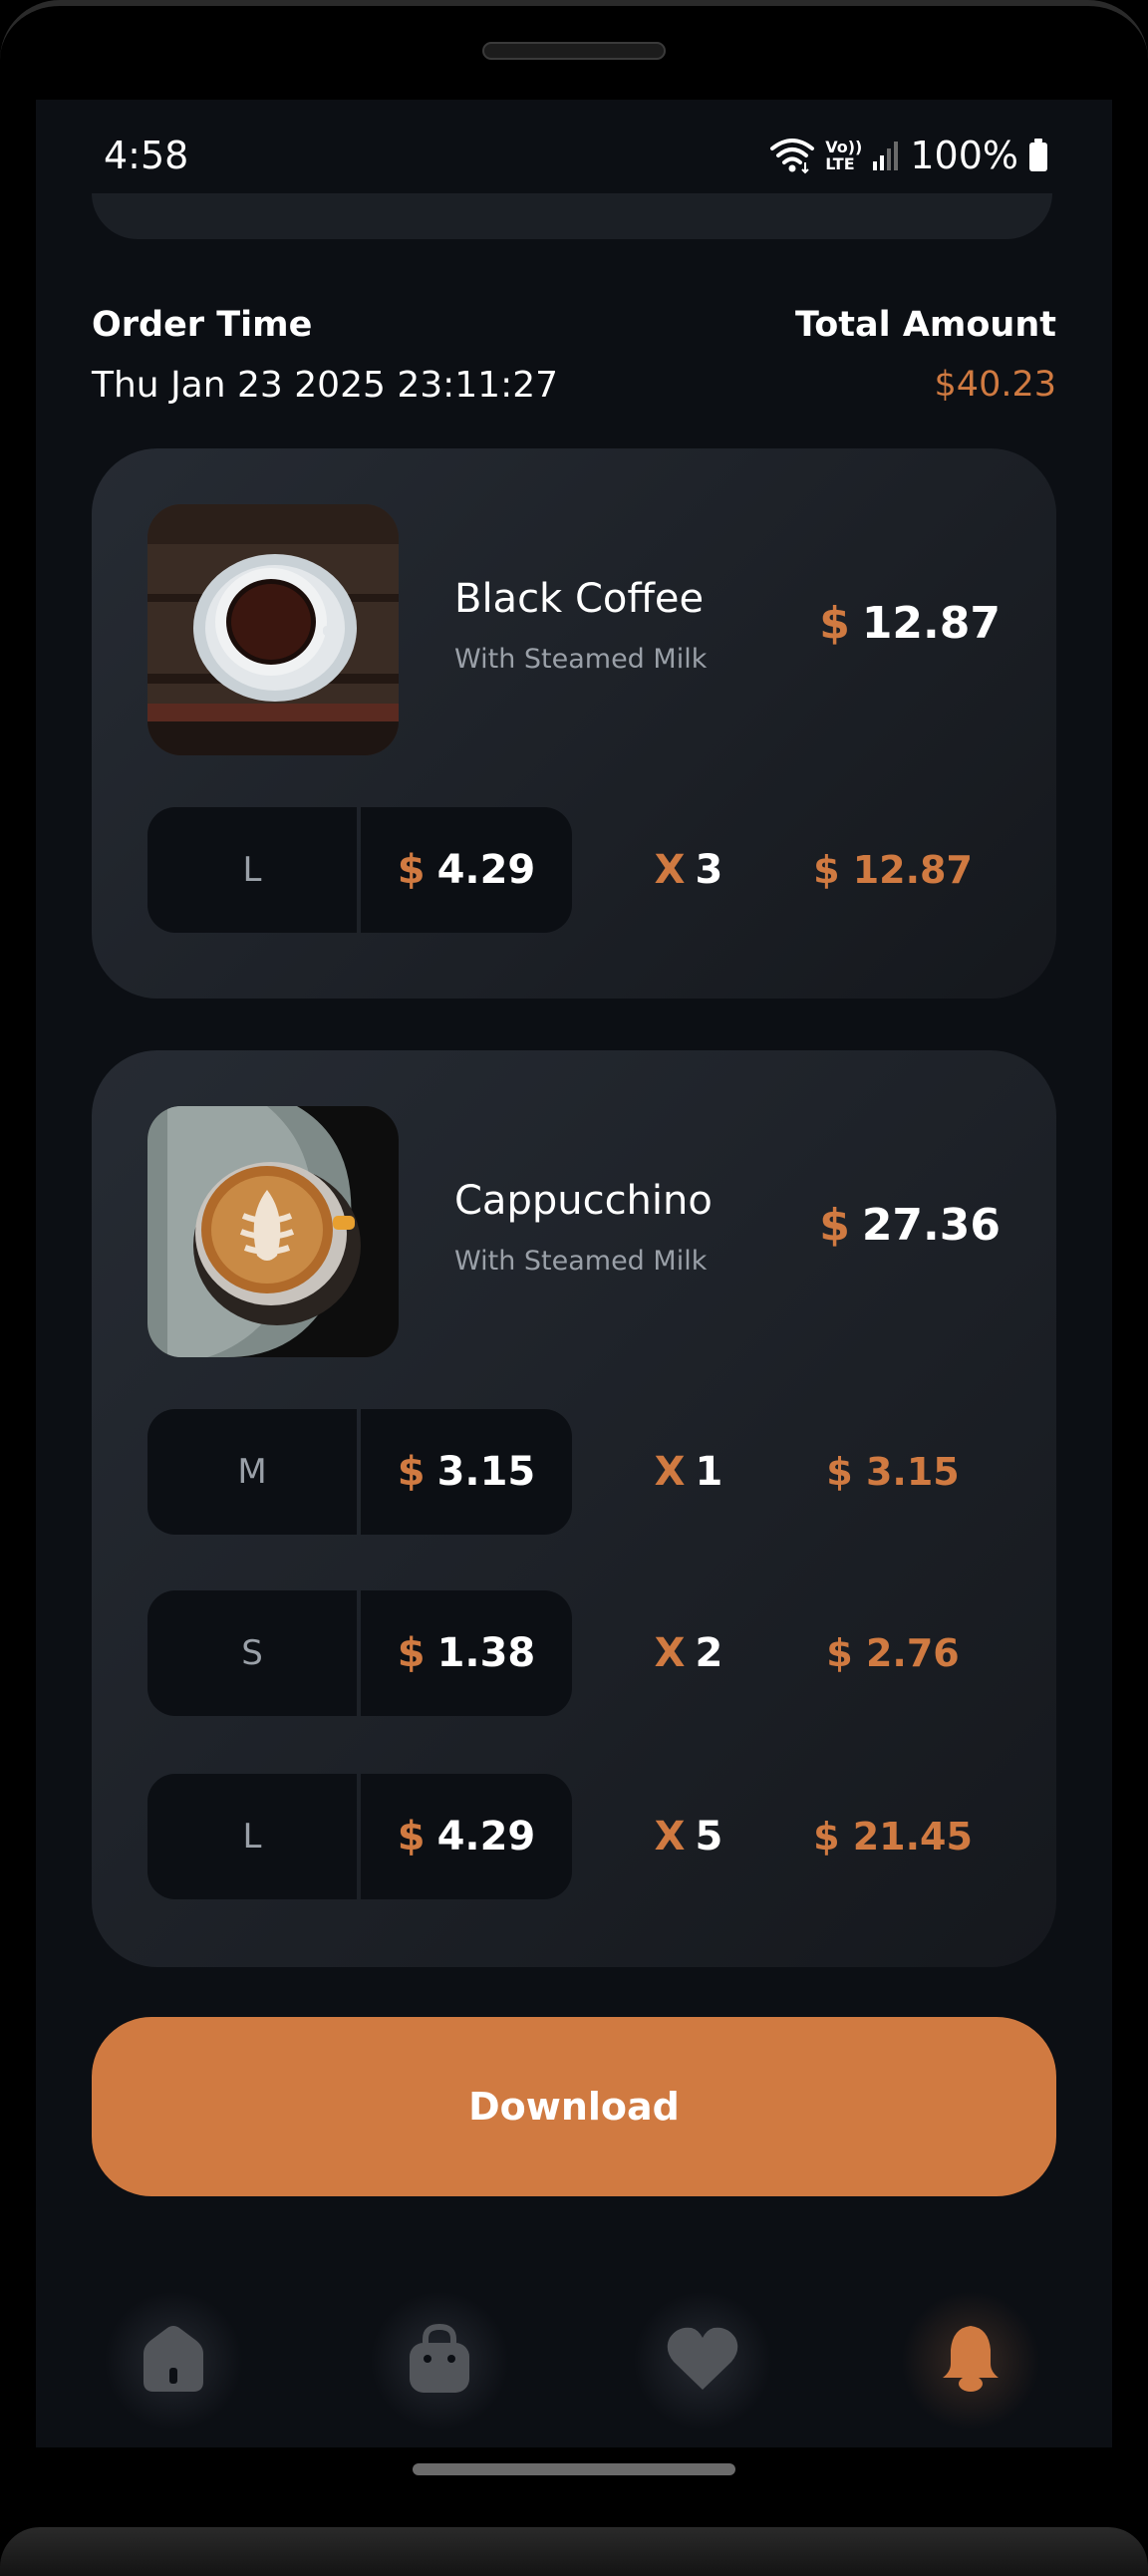 The image size is (1148, 2576). I want to click on bell-icon, so click(971, 2361).